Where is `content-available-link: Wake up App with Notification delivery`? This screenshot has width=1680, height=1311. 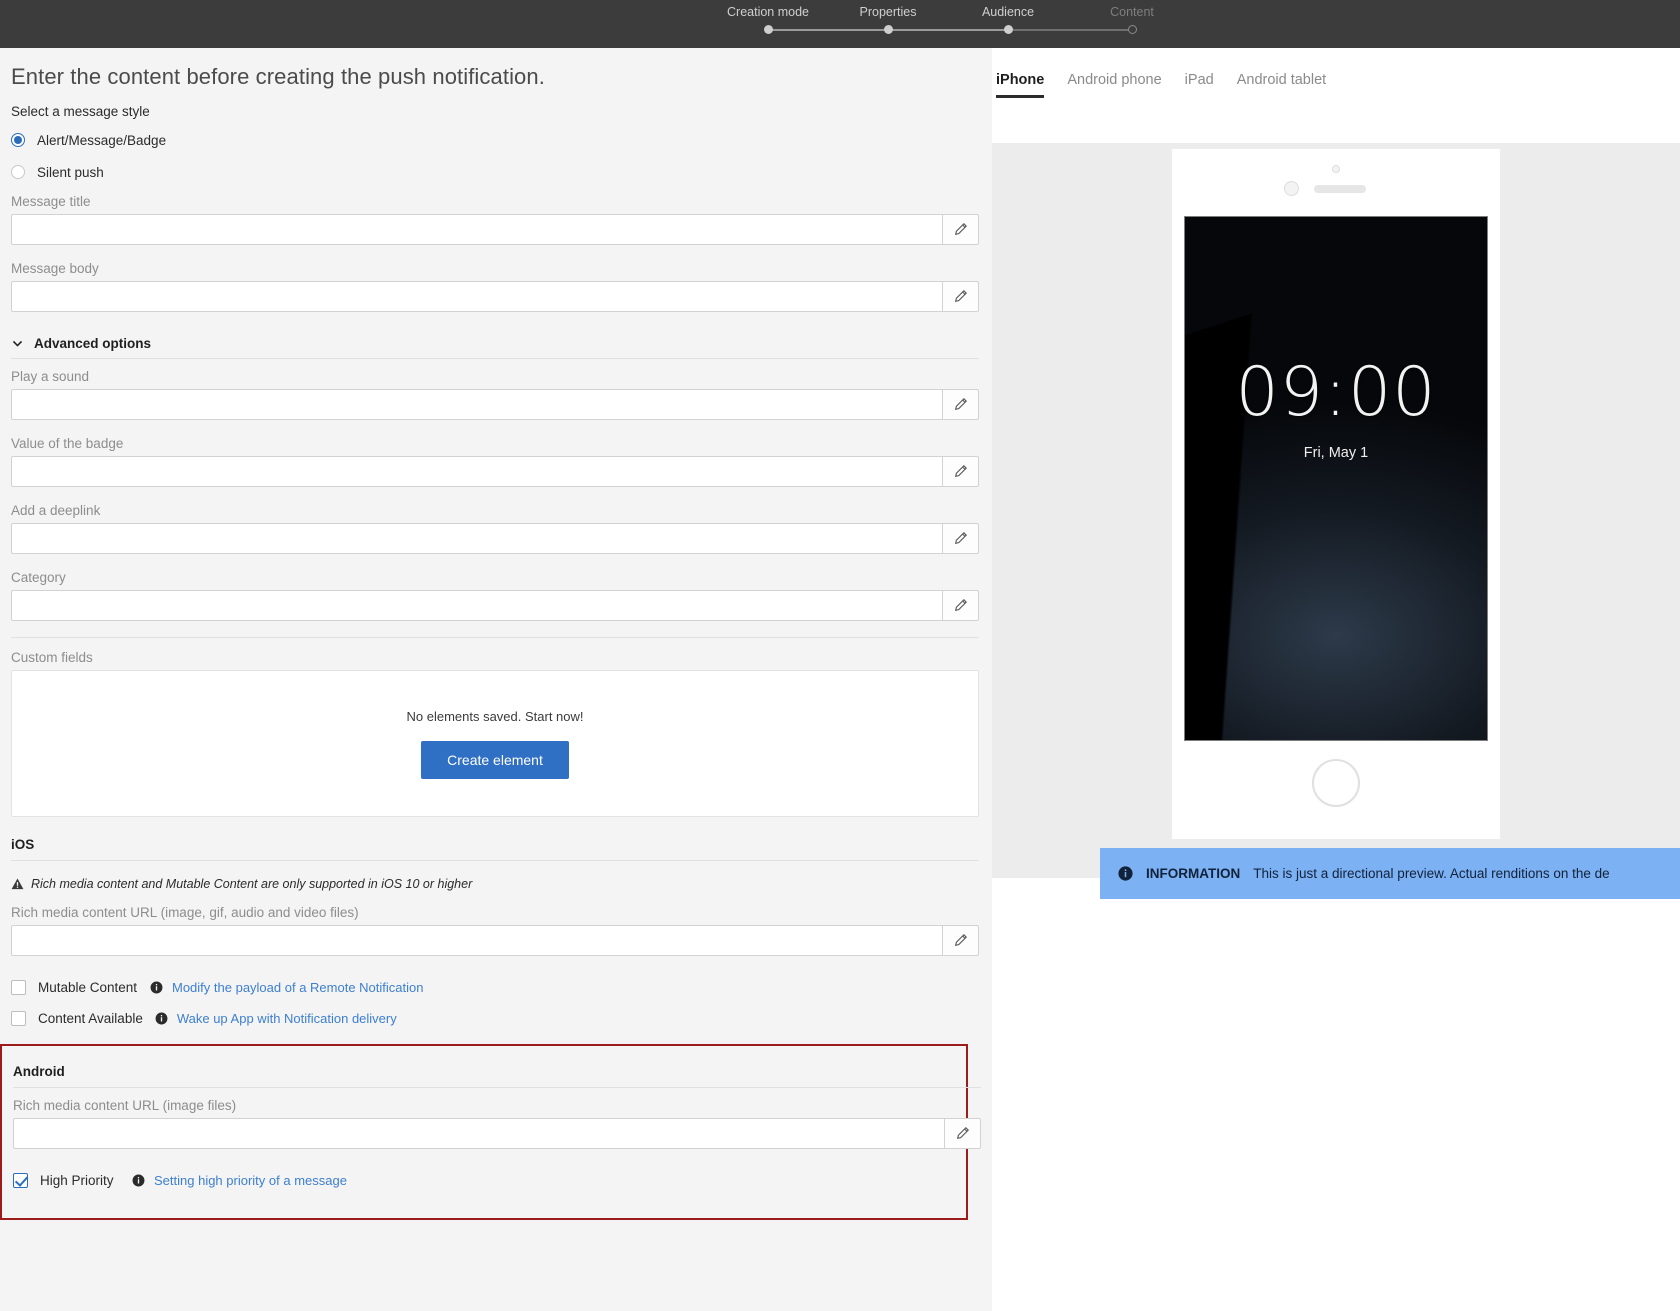
content-available-link: Wake up App with Notification delivery is located at coordinates (287, 1018).